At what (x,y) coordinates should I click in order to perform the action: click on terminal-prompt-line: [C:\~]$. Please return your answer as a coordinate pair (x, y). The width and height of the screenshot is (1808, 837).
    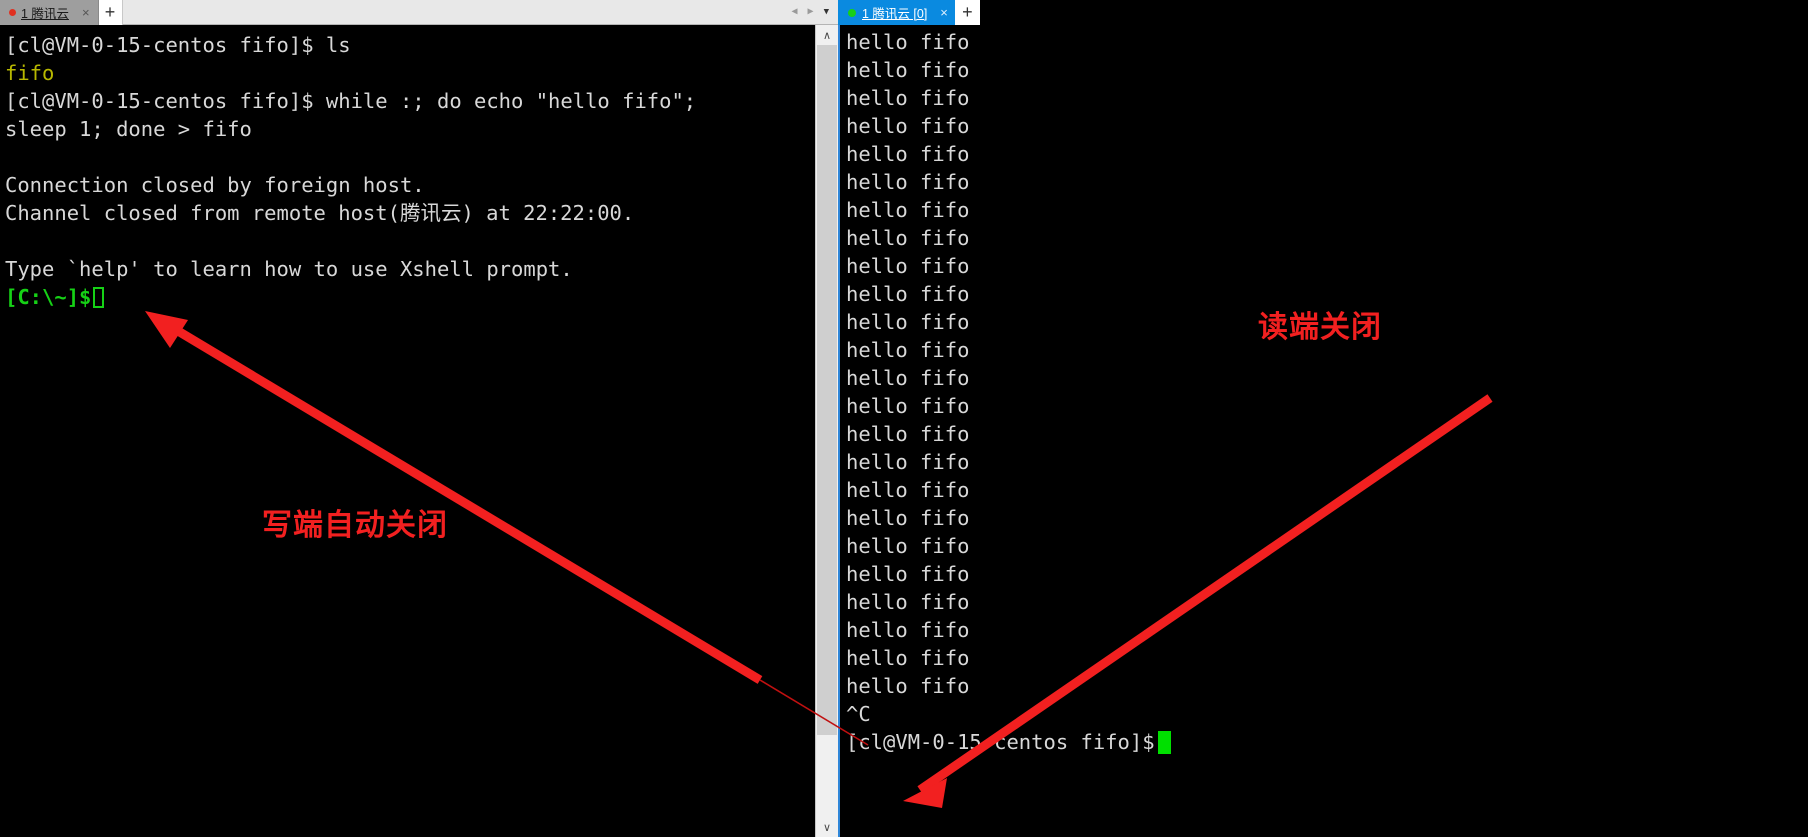
    Looking at the image, I should click on (410, 297).